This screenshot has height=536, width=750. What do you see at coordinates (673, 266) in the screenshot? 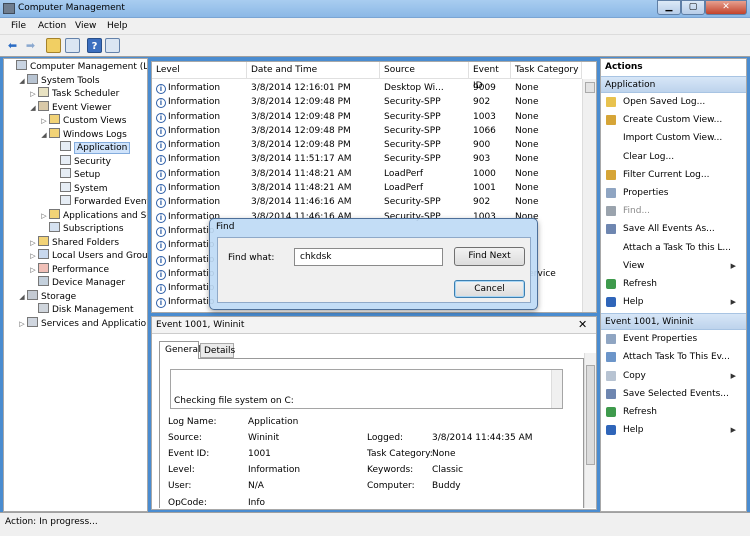
I see `action-view: View ▶` at bounding box center [673, 266].